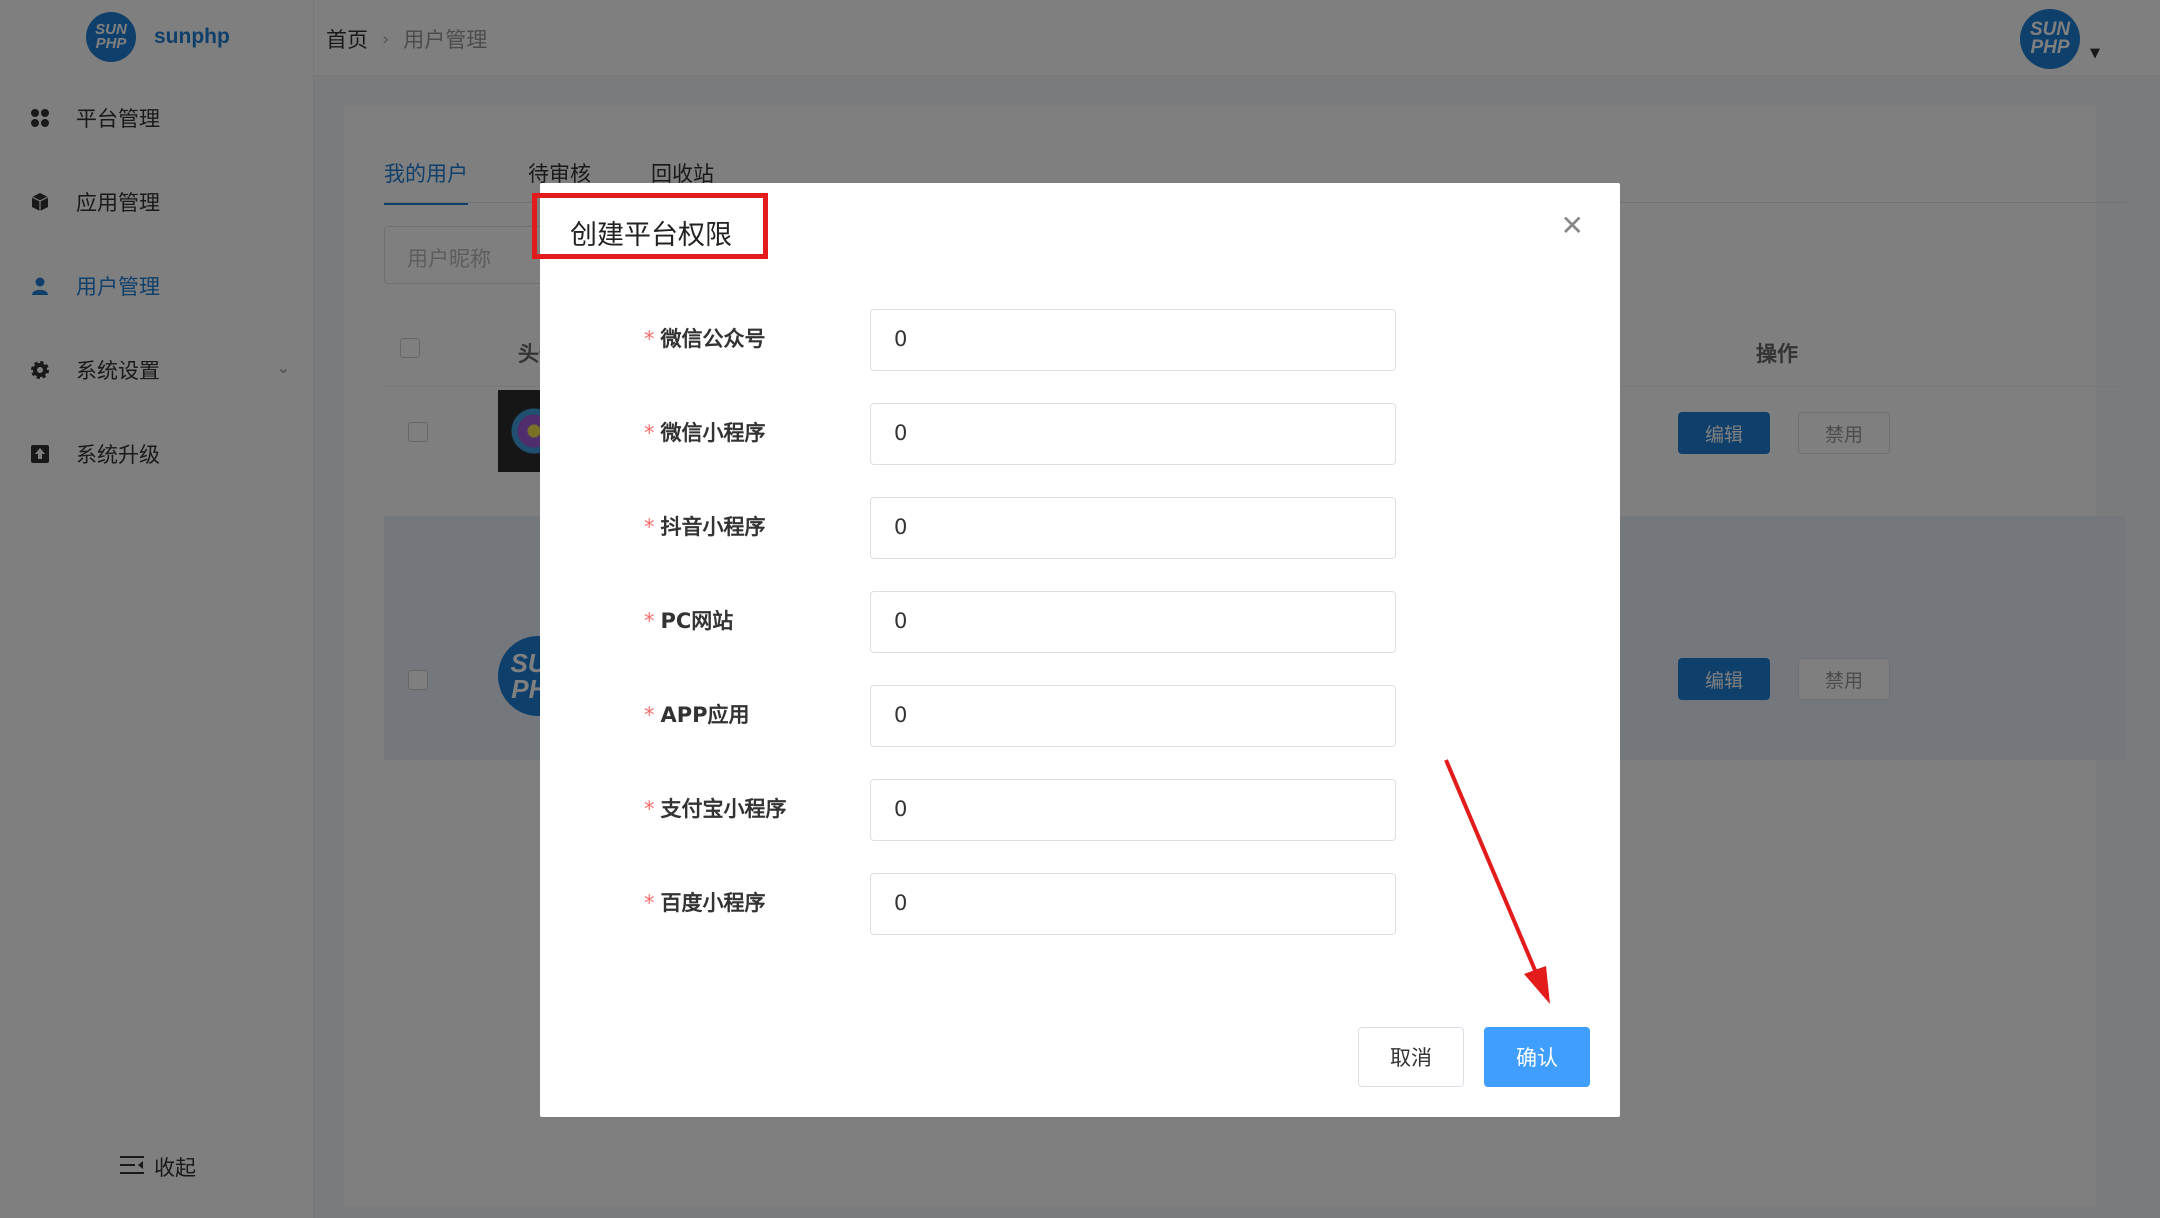 This screenshot has width=2160, height=1218. I want to click on field-label-baidu-mini: * 百度小程序, so click(705, 902).